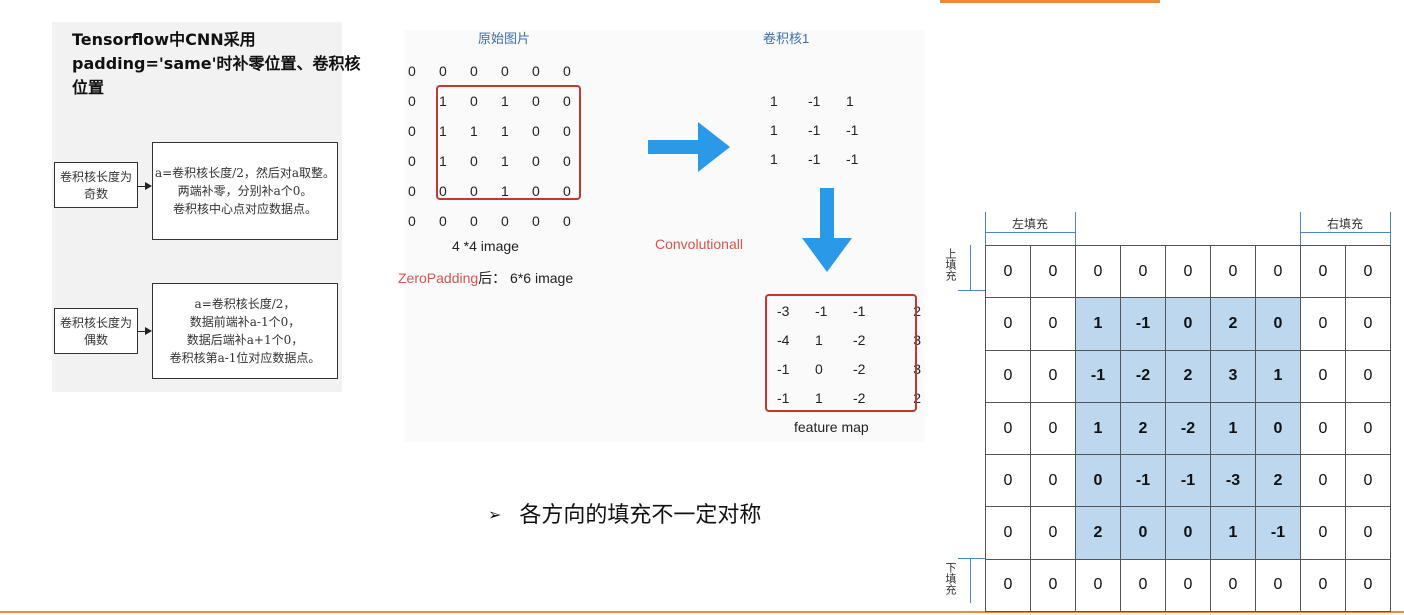 This screenshot has width=1404, height=615. What do you see at coordinates (1050, 1) in the screenshot?
I see `top-accent-line` at bounding box center [1050, 1].